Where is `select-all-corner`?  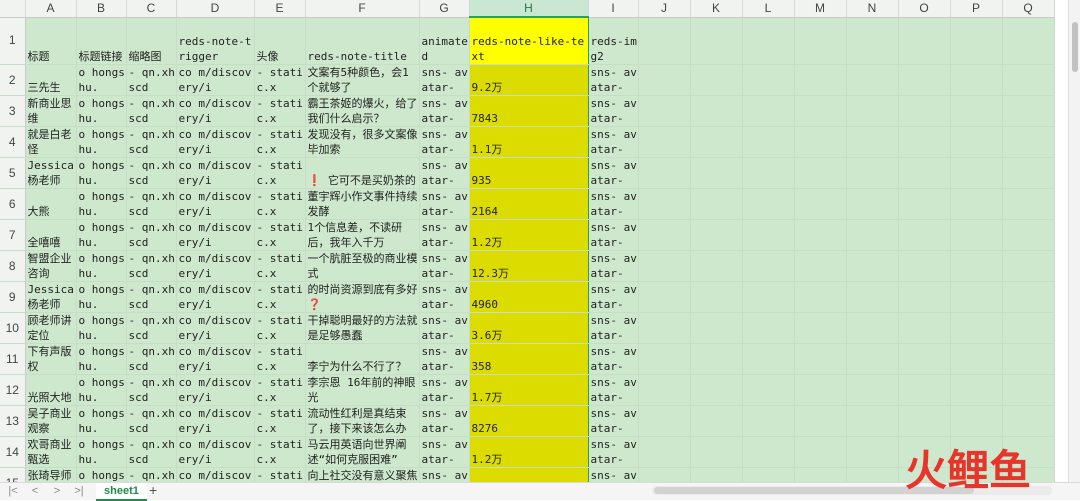
select-all-corner is located at coordinates (13, 9).